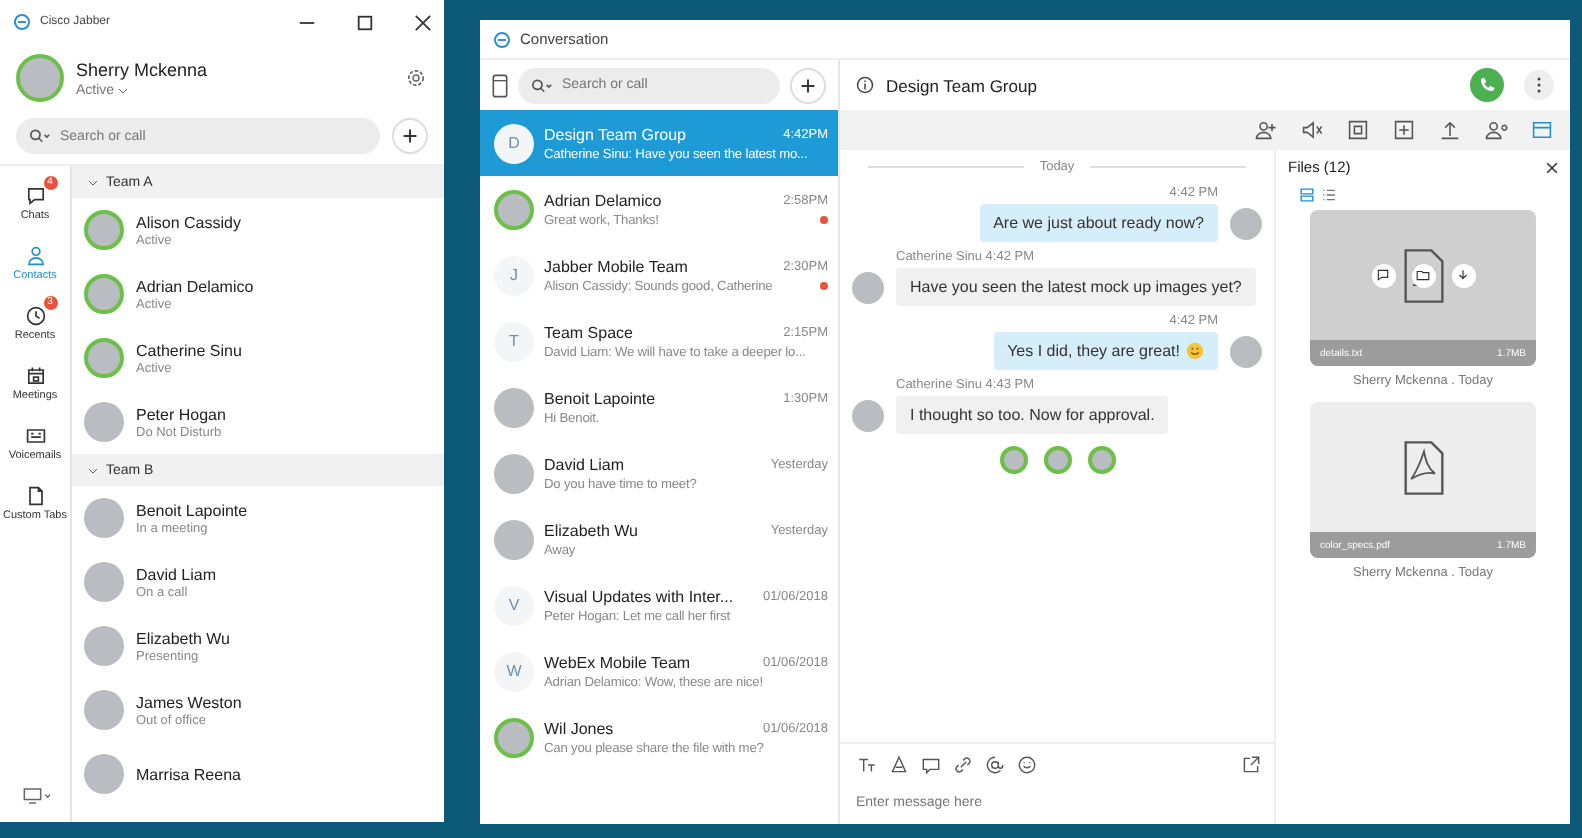 The width and height of the screenshot is (1582, 838). I want to click on chat-name: Wil Jones, so click(579, 728).